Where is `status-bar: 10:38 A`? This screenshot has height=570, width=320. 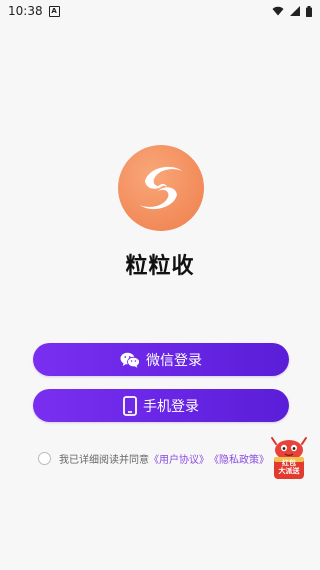
status-bar: 10:38 A is located at coordinates (160, 11).